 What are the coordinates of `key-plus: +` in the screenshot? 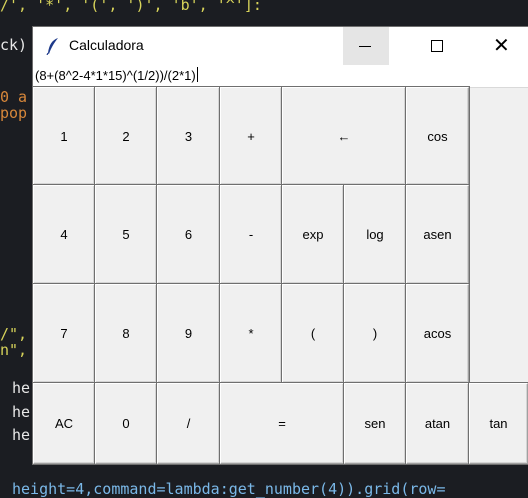 It's located at (251, 136).